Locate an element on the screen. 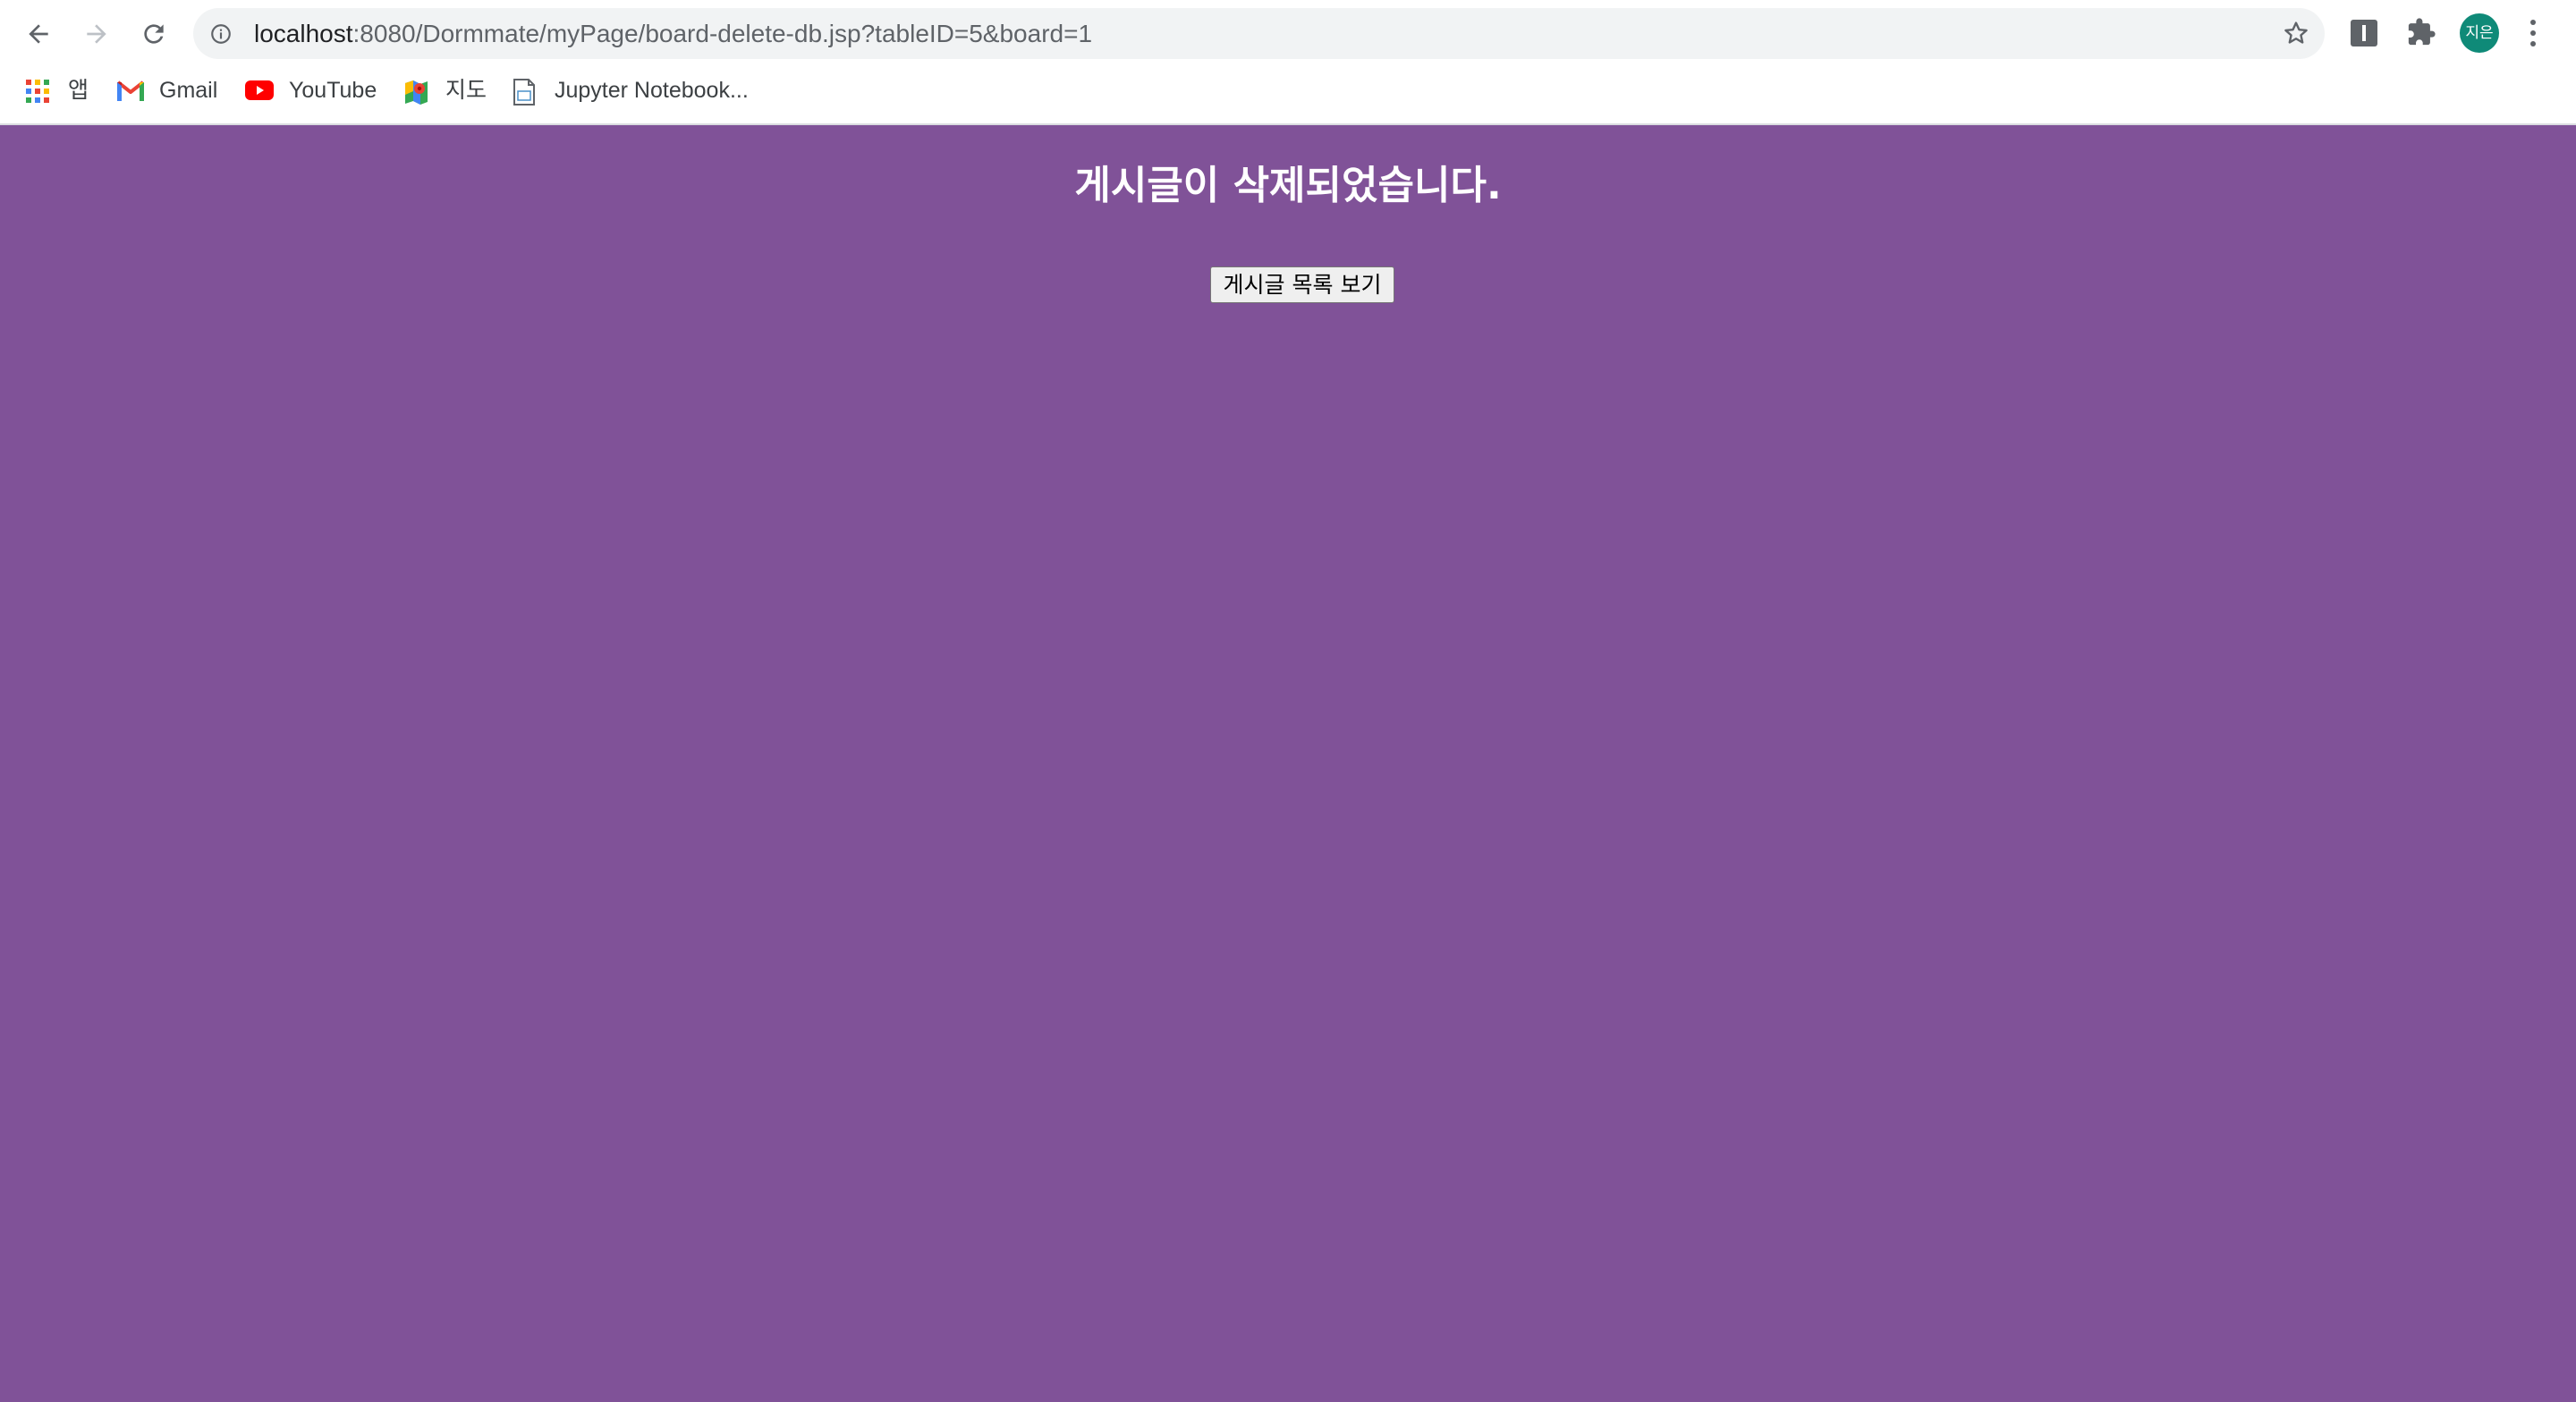 This screenshot has height=1402, width=2576. bookmark-gmail: Gmail is located at coordinates (174, 90).